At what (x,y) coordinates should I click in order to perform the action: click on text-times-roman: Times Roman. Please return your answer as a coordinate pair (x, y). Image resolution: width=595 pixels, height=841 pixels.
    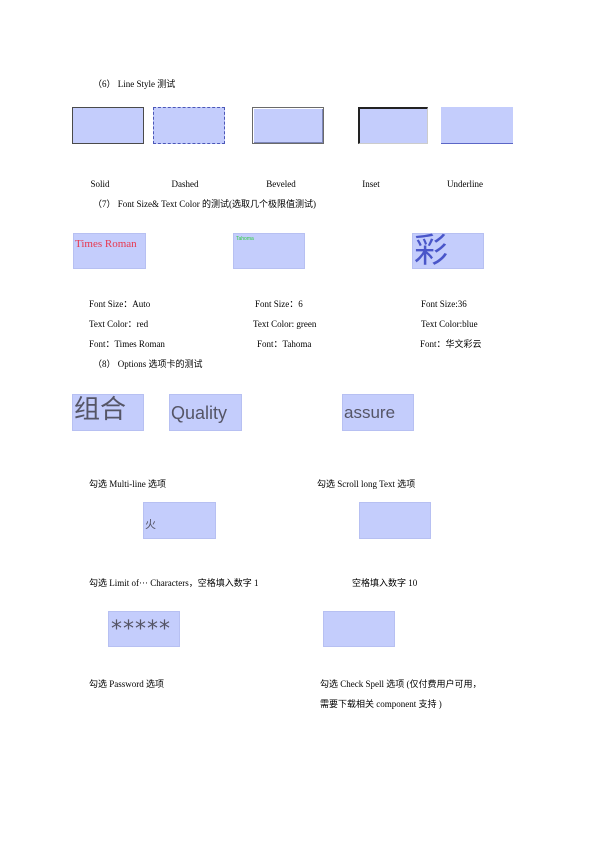
    Looking at the image, I should click on (106, 244).